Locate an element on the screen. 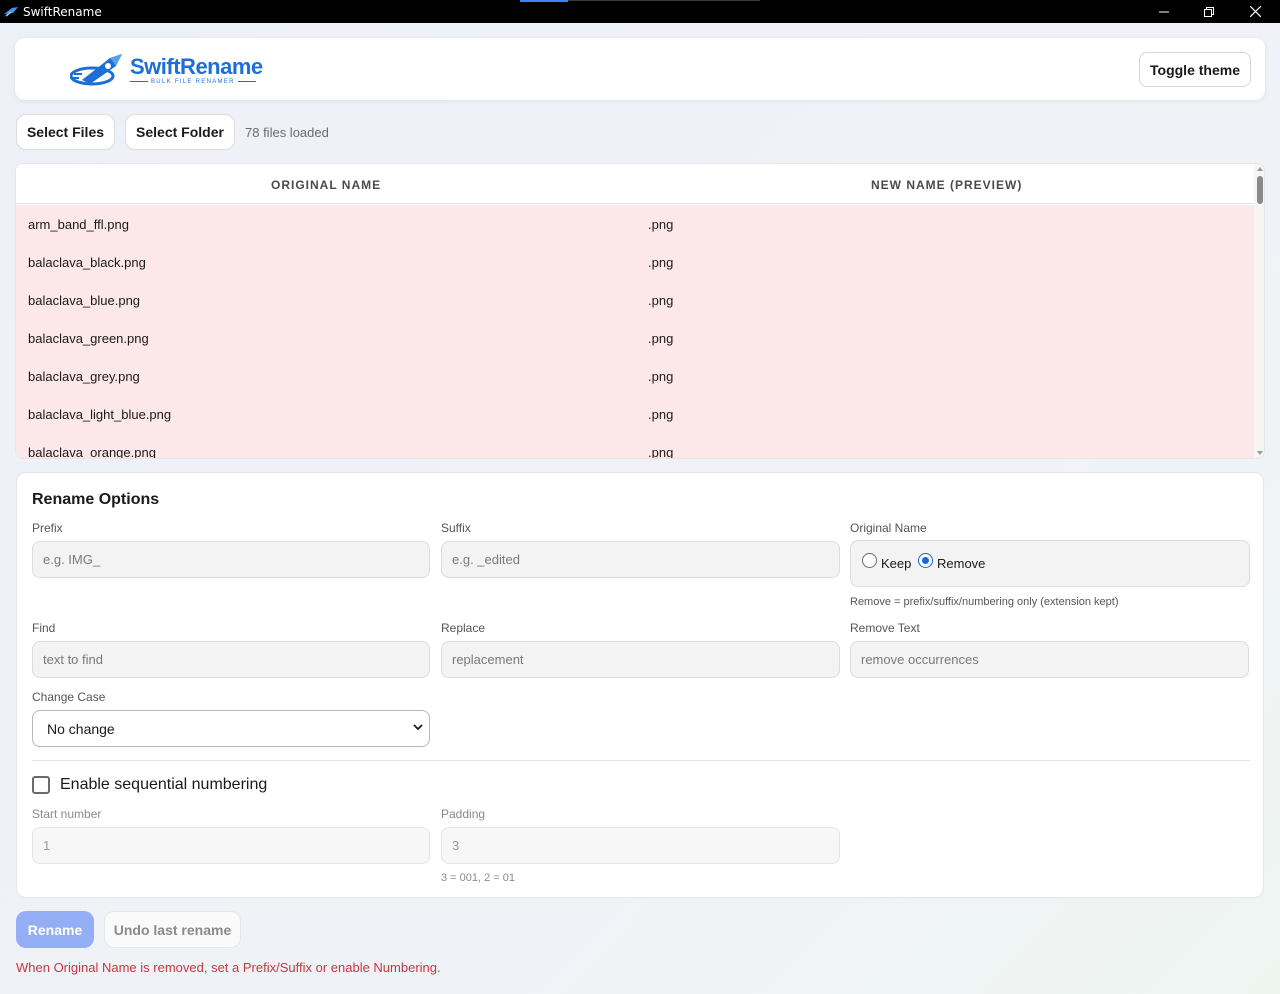 Image resolution: width=1280 pixels, height=994 pixels. numbering-checkbox-label: Enable sequential numbering is located at coordinates (163, 785).